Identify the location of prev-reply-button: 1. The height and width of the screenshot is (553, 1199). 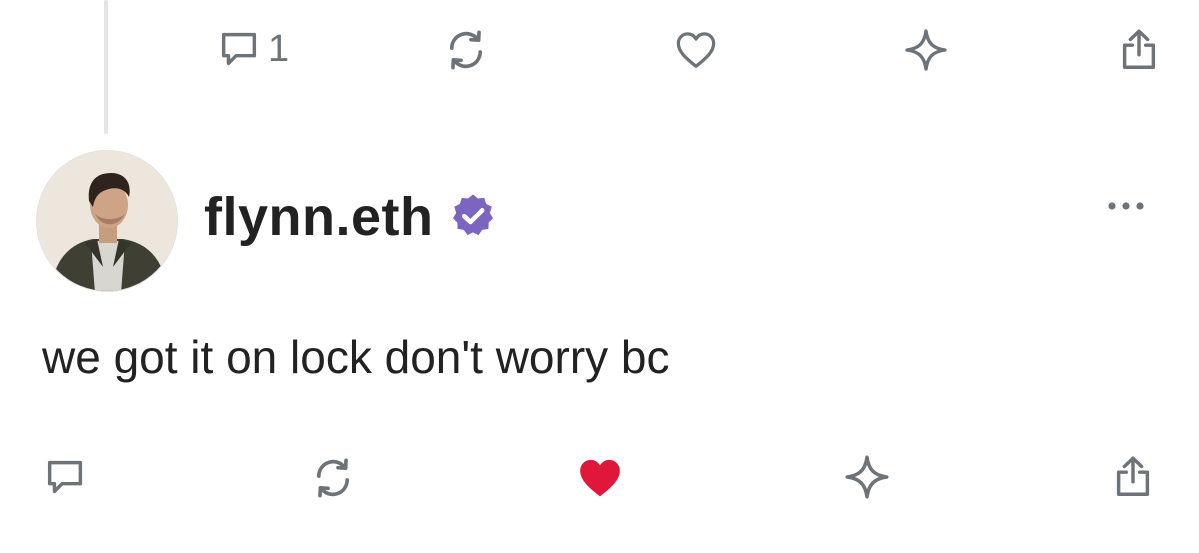
(252, 49).